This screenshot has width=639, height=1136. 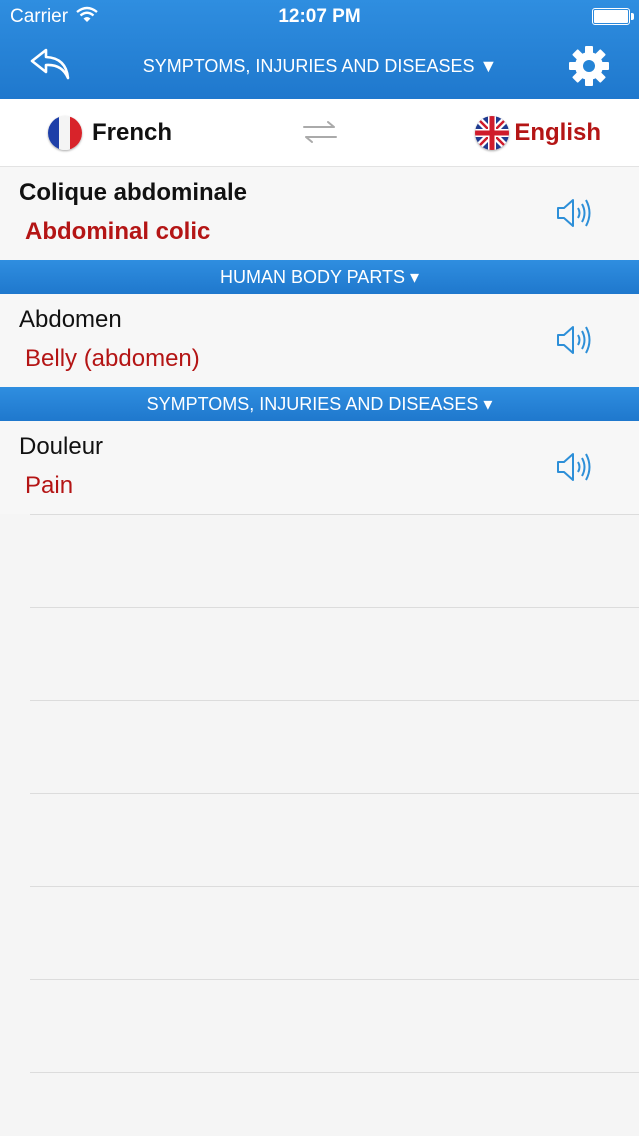 I want to click on source-phrase: Douleur, so click(x=61, y=446).